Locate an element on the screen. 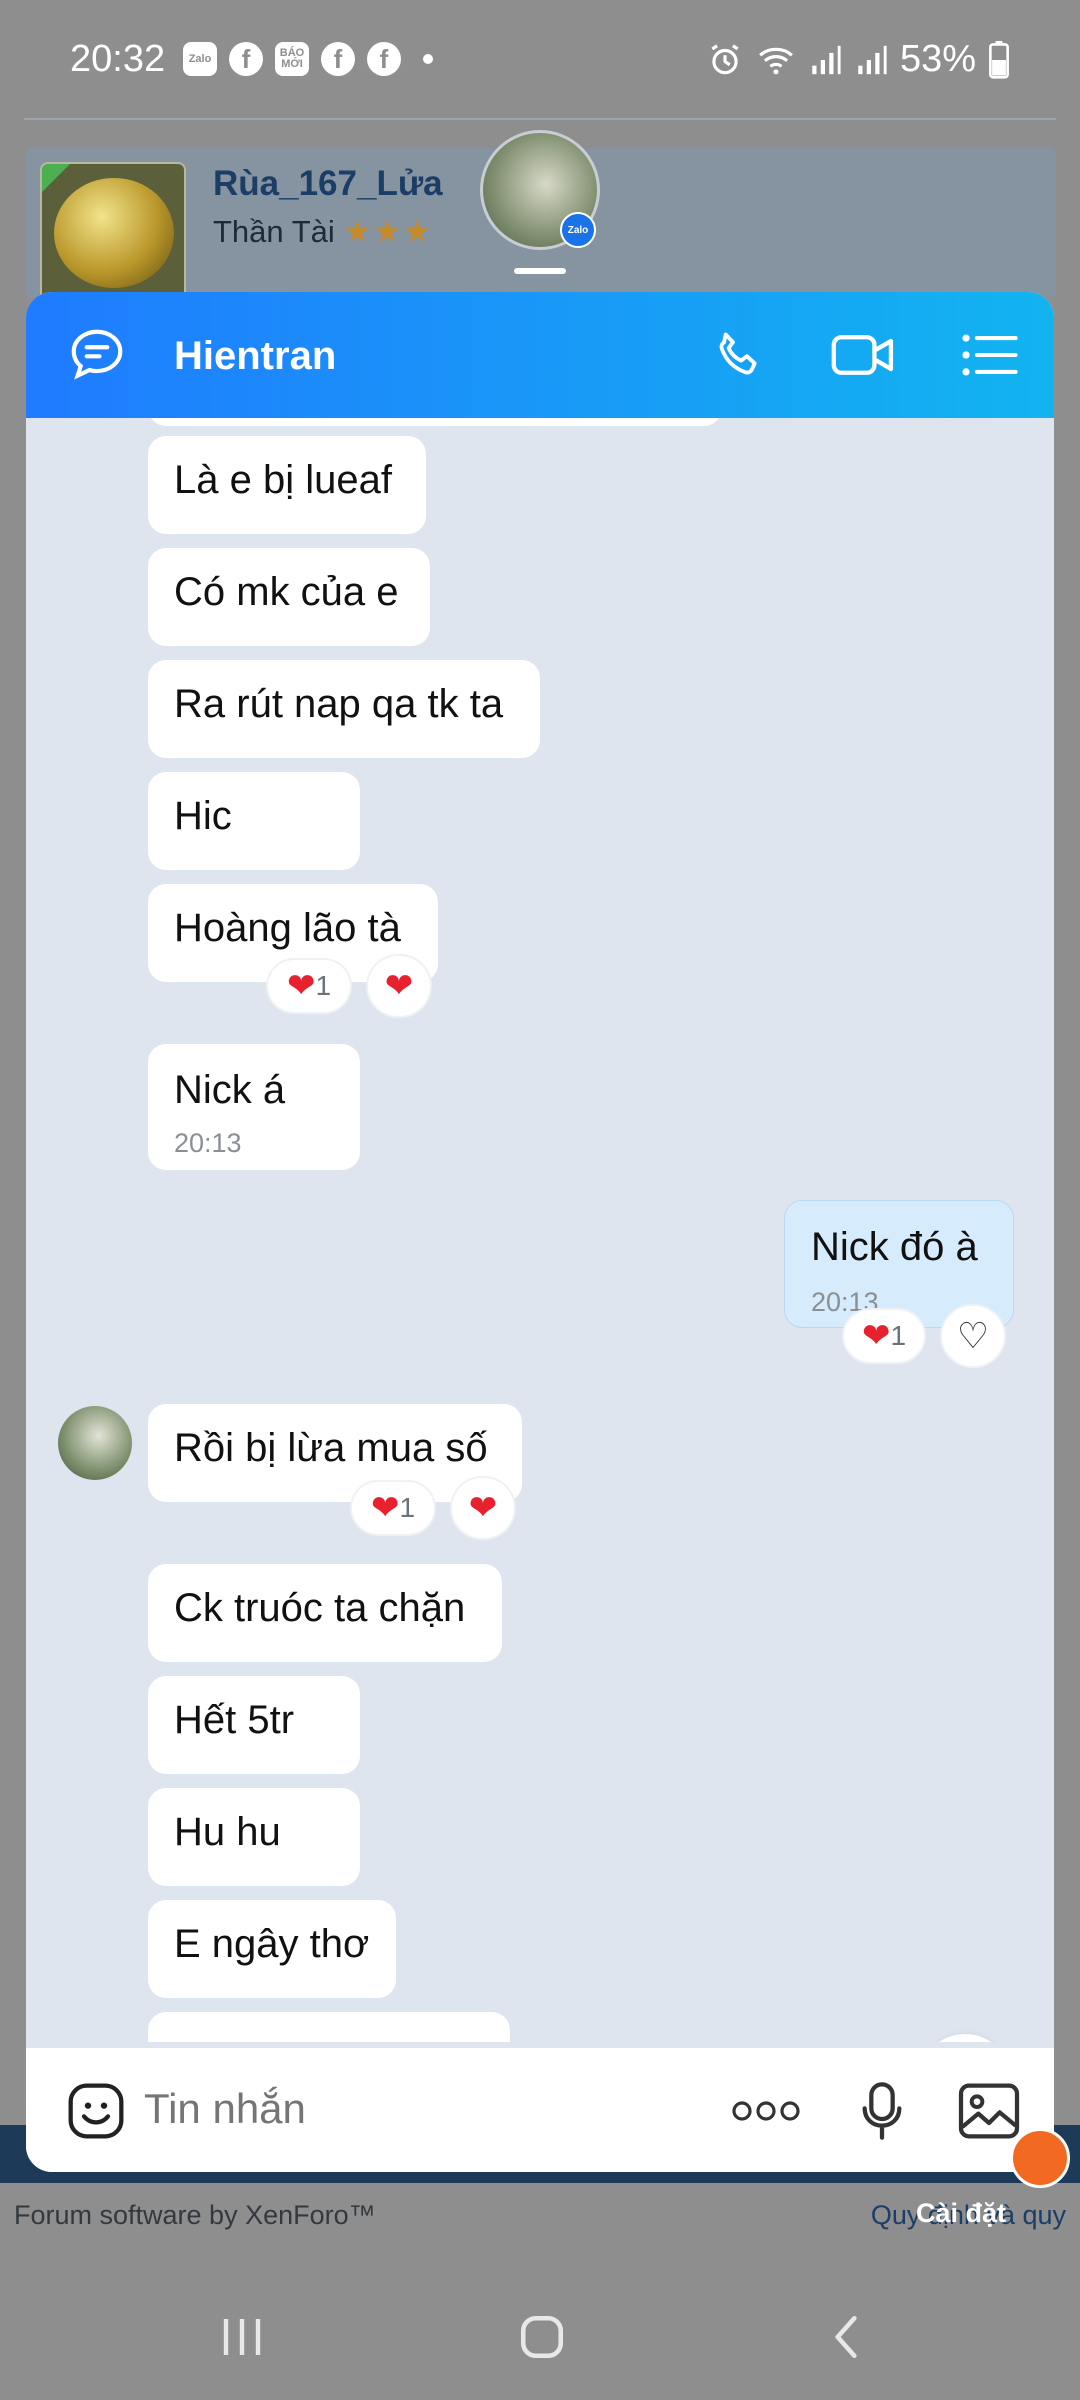 This screenshot has height=2400, width=1080. message-text: Nick á is located at coordinates (230, 1090).